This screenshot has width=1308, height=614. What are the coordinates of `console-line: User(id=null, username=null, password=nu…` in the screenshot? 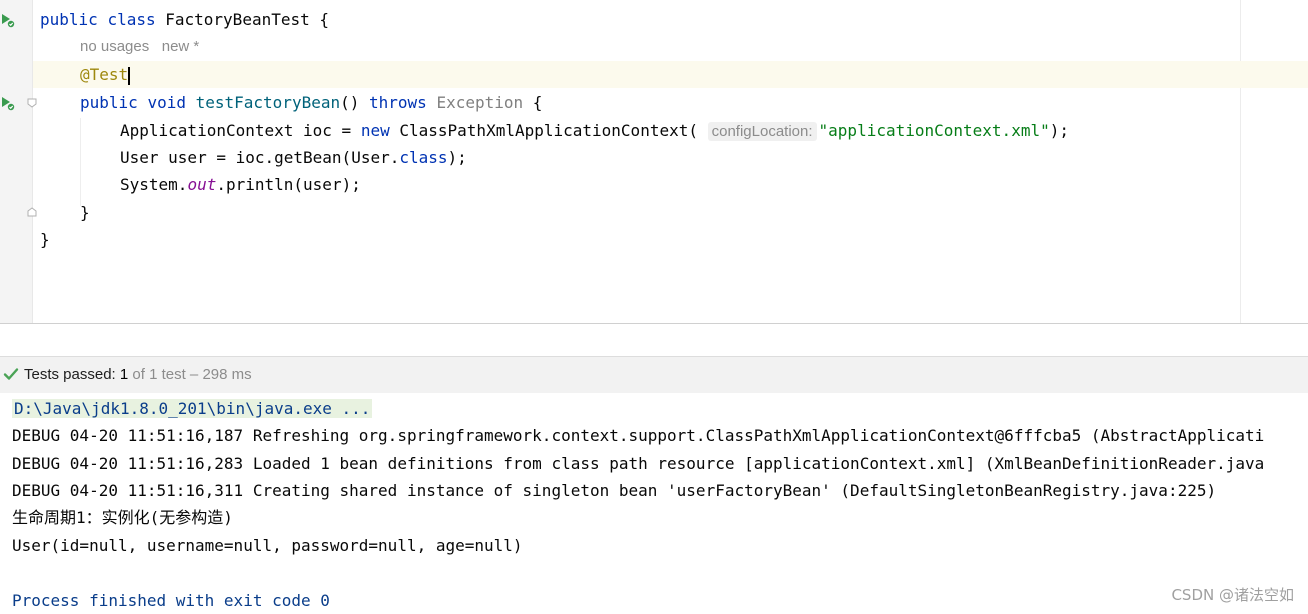 It's located at (267, 545).